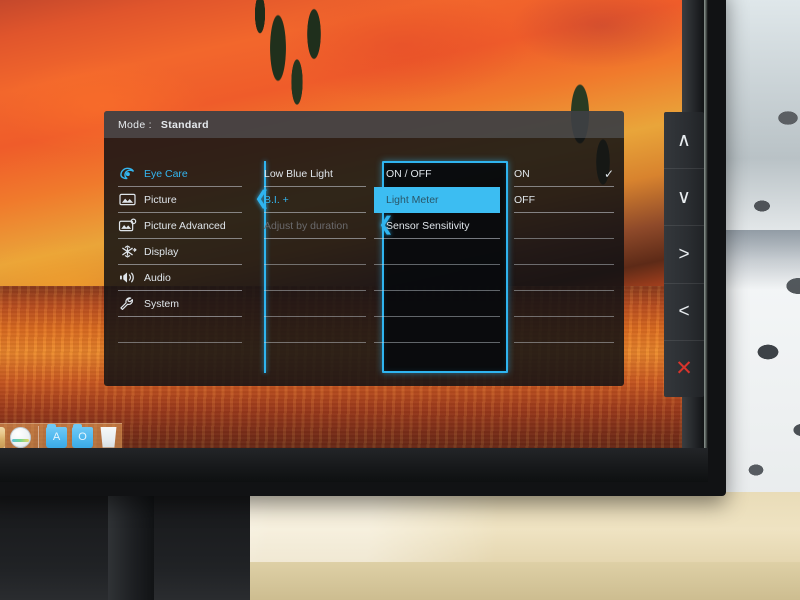  Describe the element at coordinates (412, 200) in the screenshot. I see `option-item-label: Light Meter` at that location.